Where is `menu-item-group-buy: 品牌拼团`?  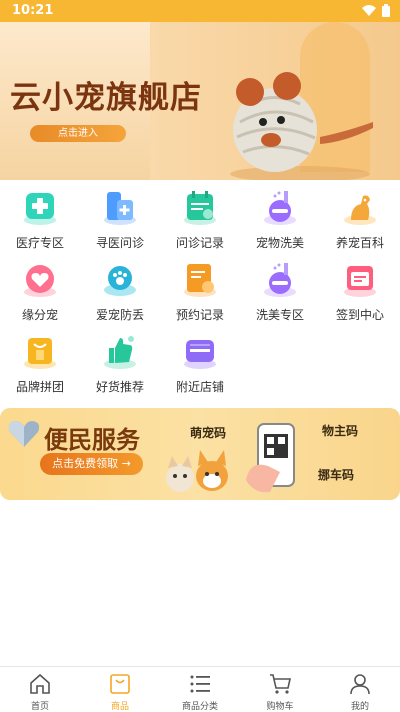 menu-item-group-buy: 品牌拼团 is located at coordinates (40, 365).